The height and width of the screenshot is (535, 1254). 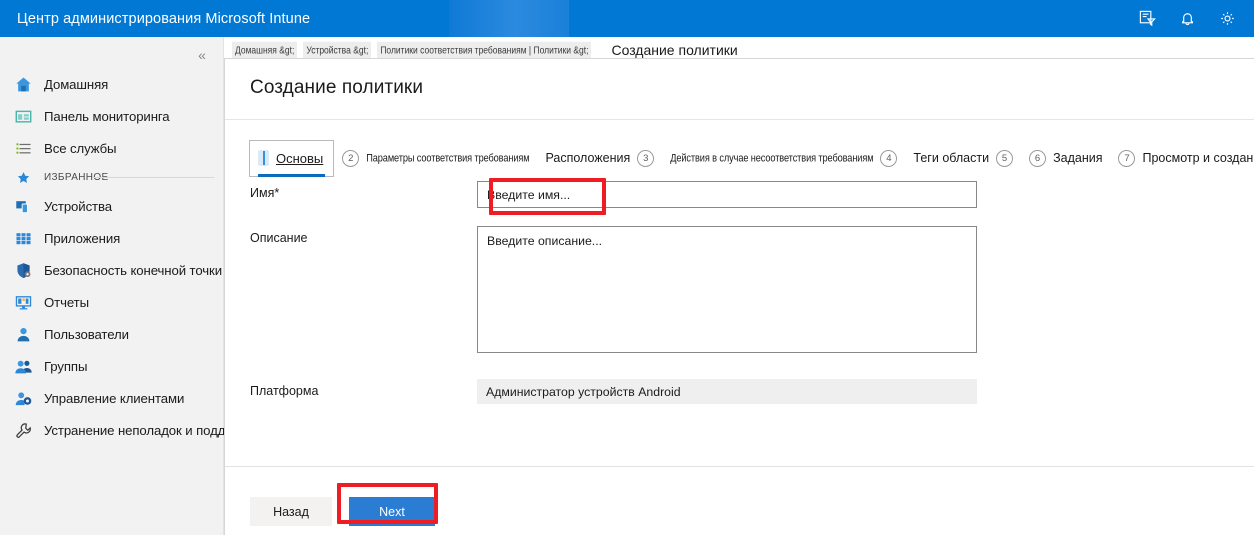 I want to click on sidebar-item-label: Домашняя, so click(x=76, y=84).